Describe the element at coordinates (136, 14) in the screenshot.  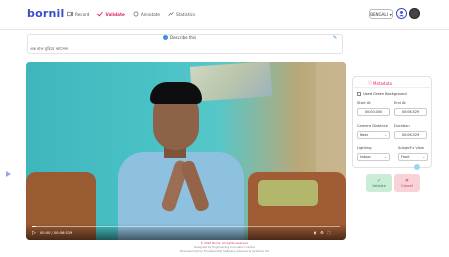
I see `annotate-icon` at that location.